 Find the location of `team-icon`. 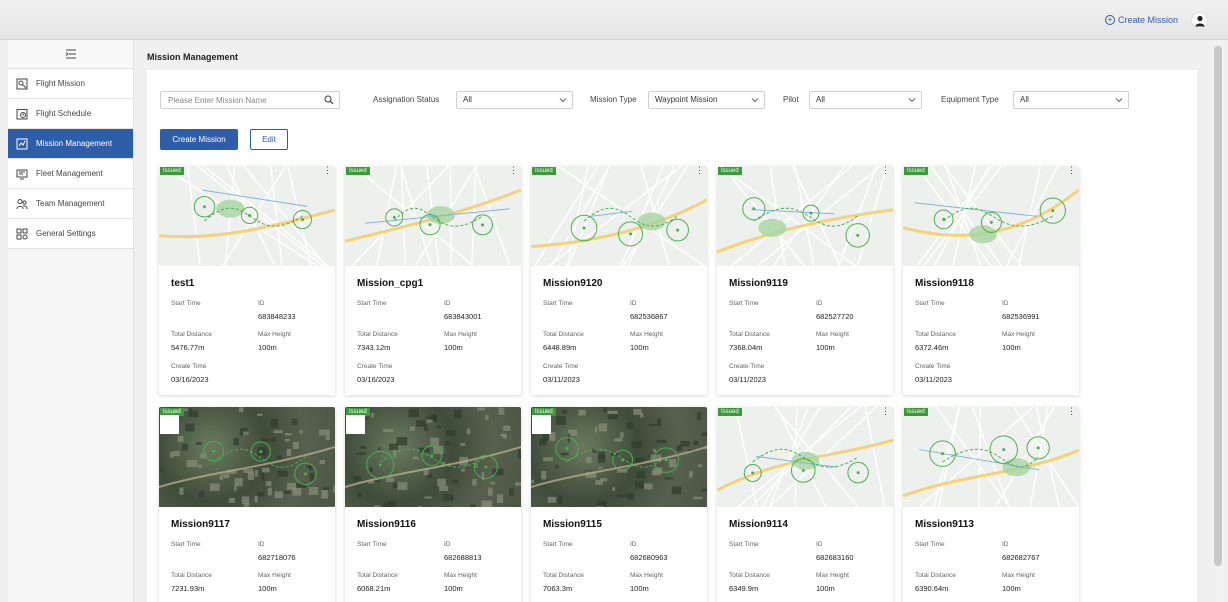

team-icon is located at coordinates (22, 203).